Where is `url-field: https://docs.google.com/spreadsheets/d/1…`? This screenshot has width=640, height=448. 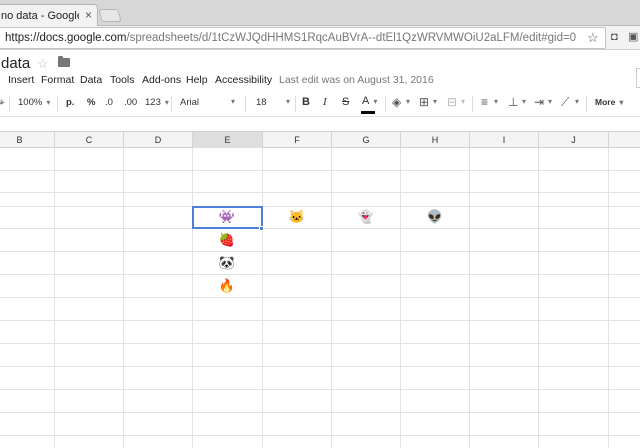 url-field: https://docs.google.com/spreadsheets/d/1… is located at coordinates (303, 38).